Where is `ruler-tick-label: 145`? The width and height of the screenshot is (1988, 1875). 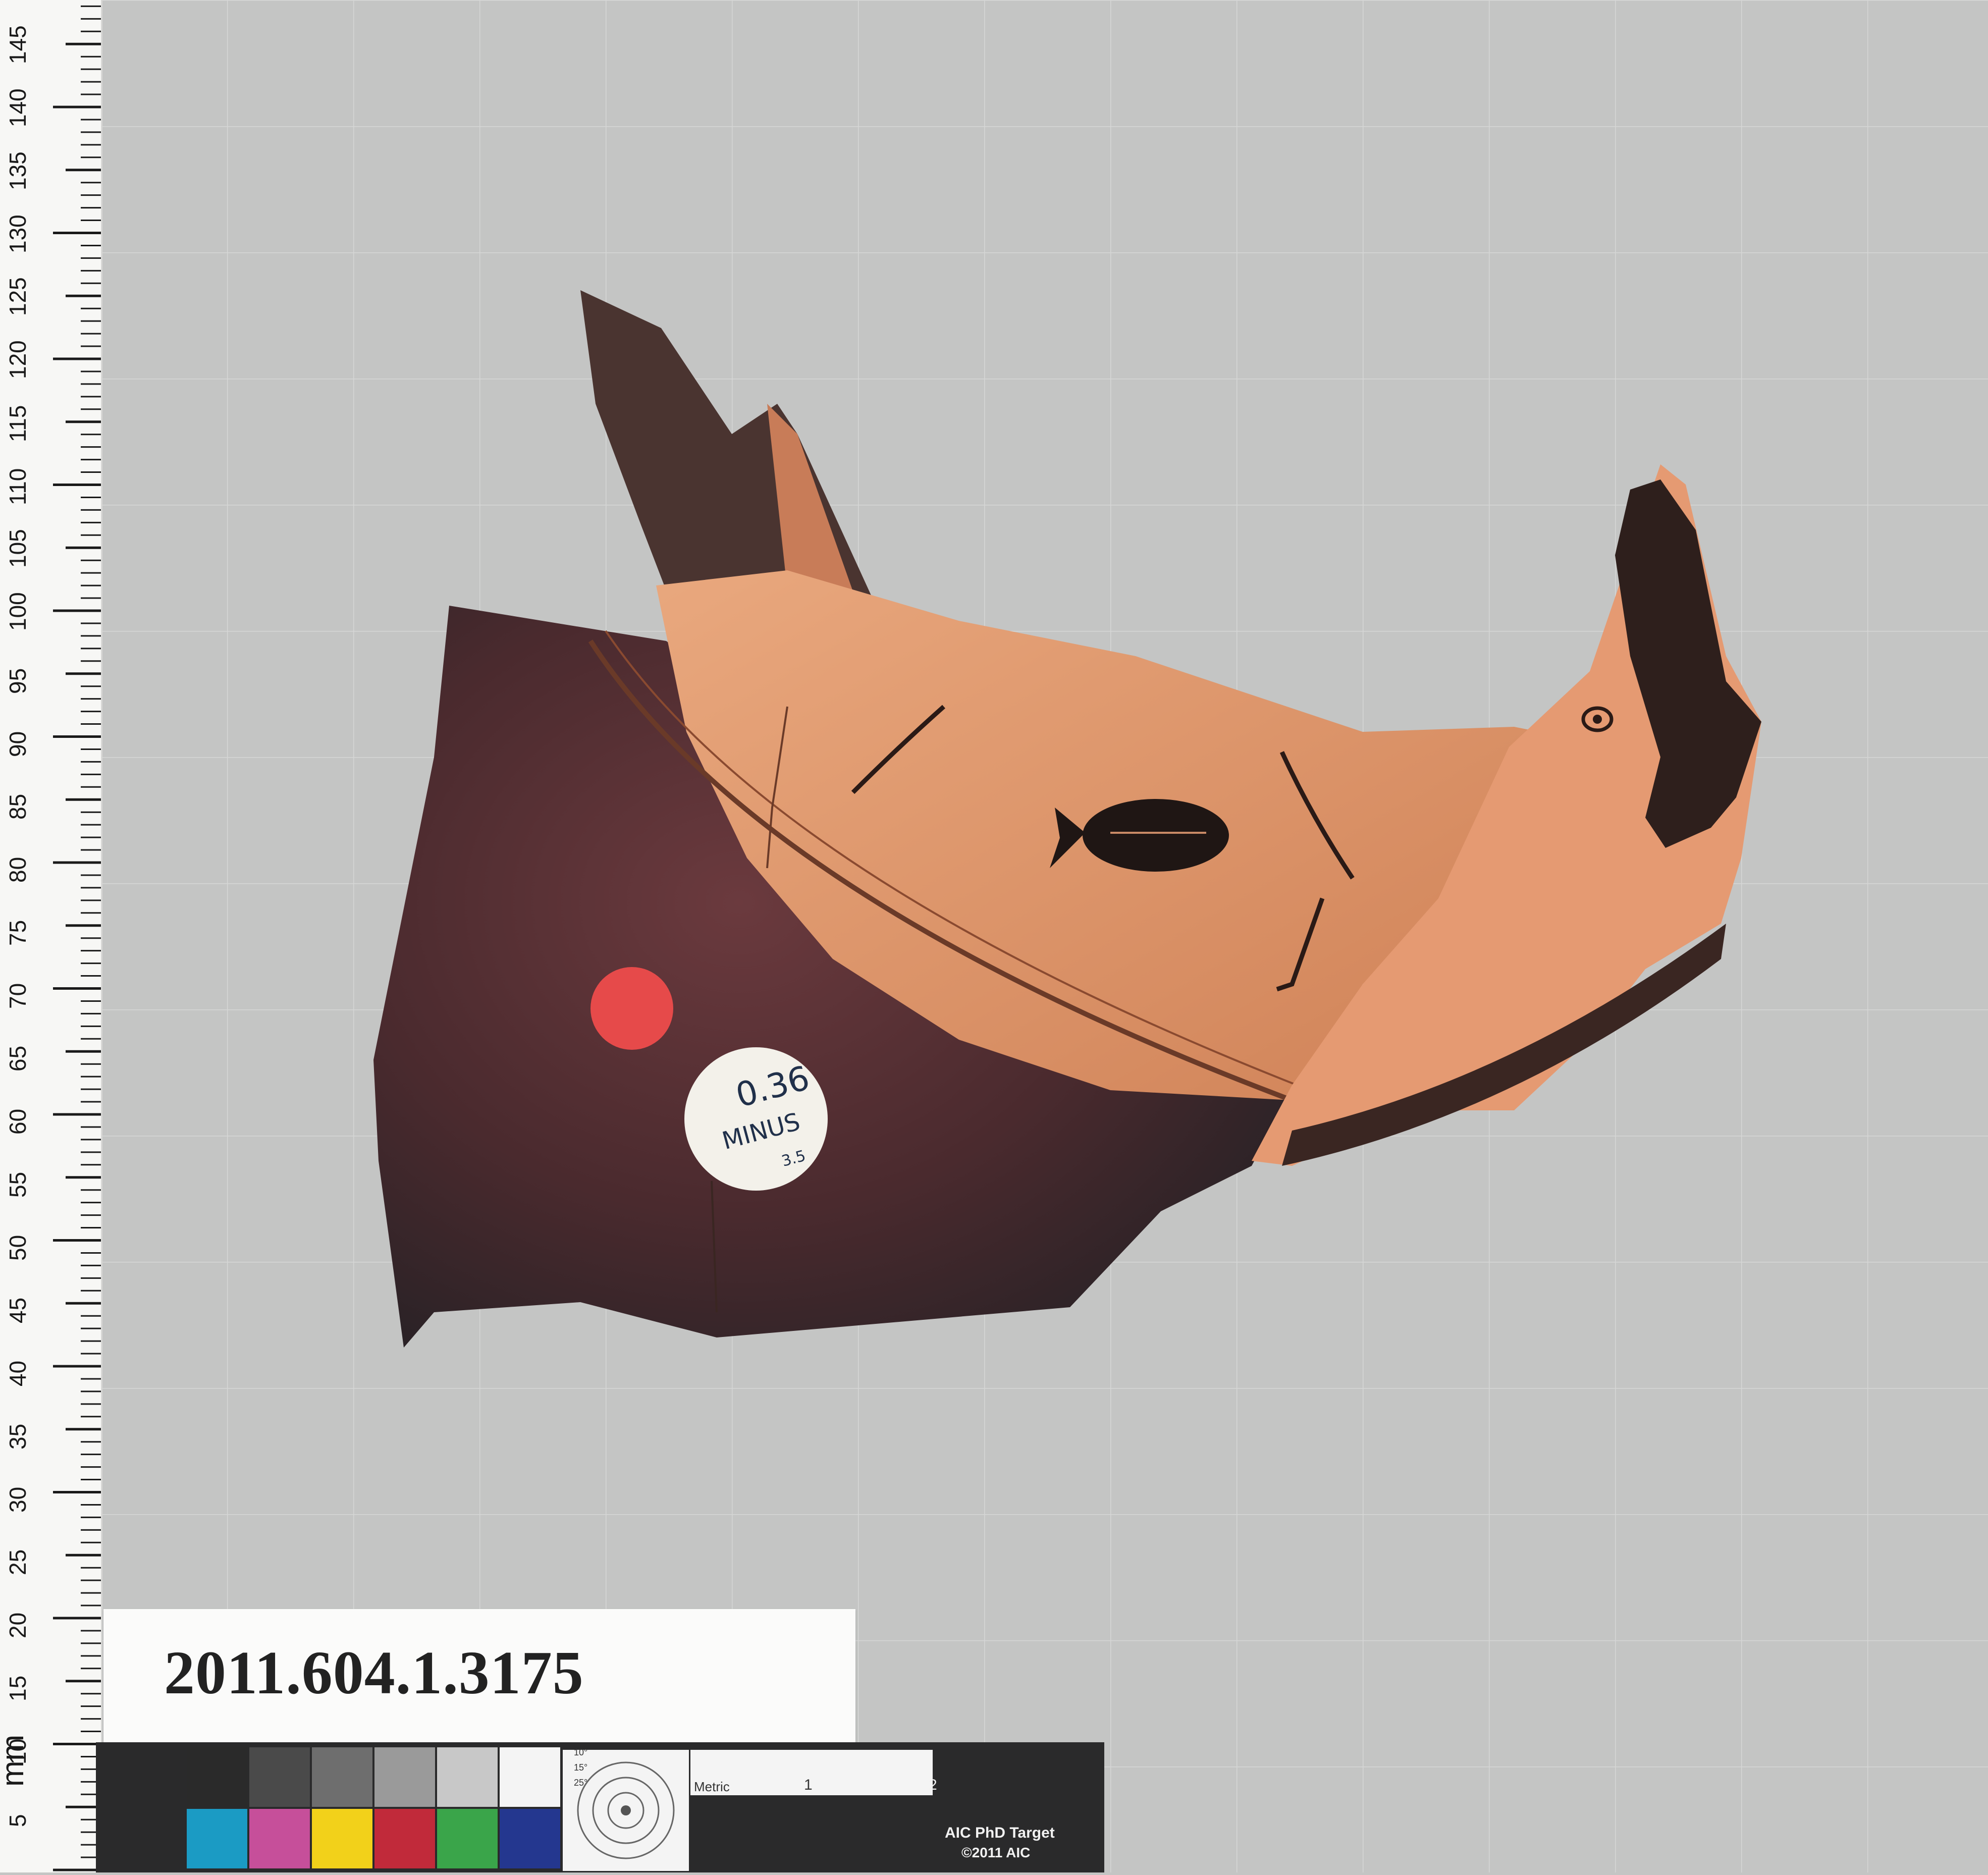 ruler-tick-label: 145 is located at coordinates (18, 45).